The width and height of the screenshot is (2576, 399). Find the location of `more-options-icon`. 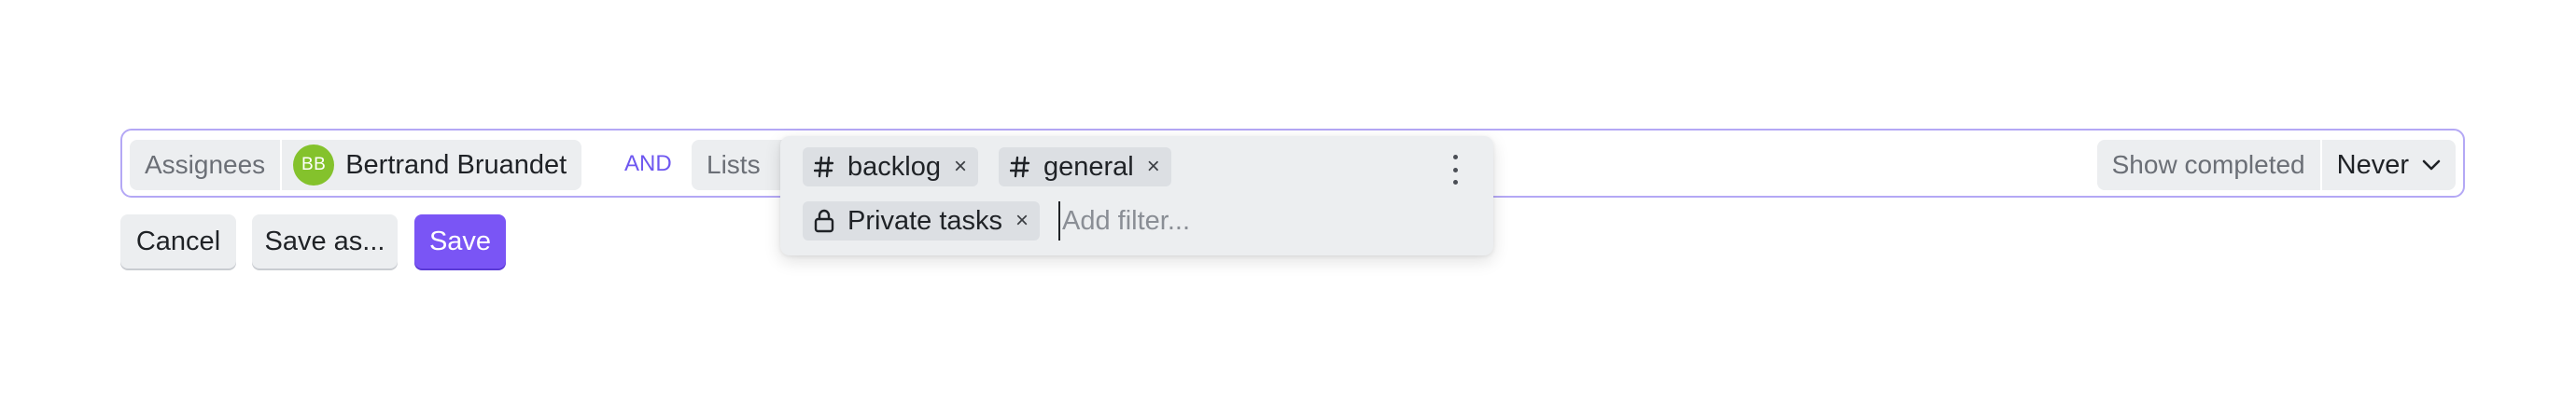

more-options-icon is located at coordinates (1455, 170).